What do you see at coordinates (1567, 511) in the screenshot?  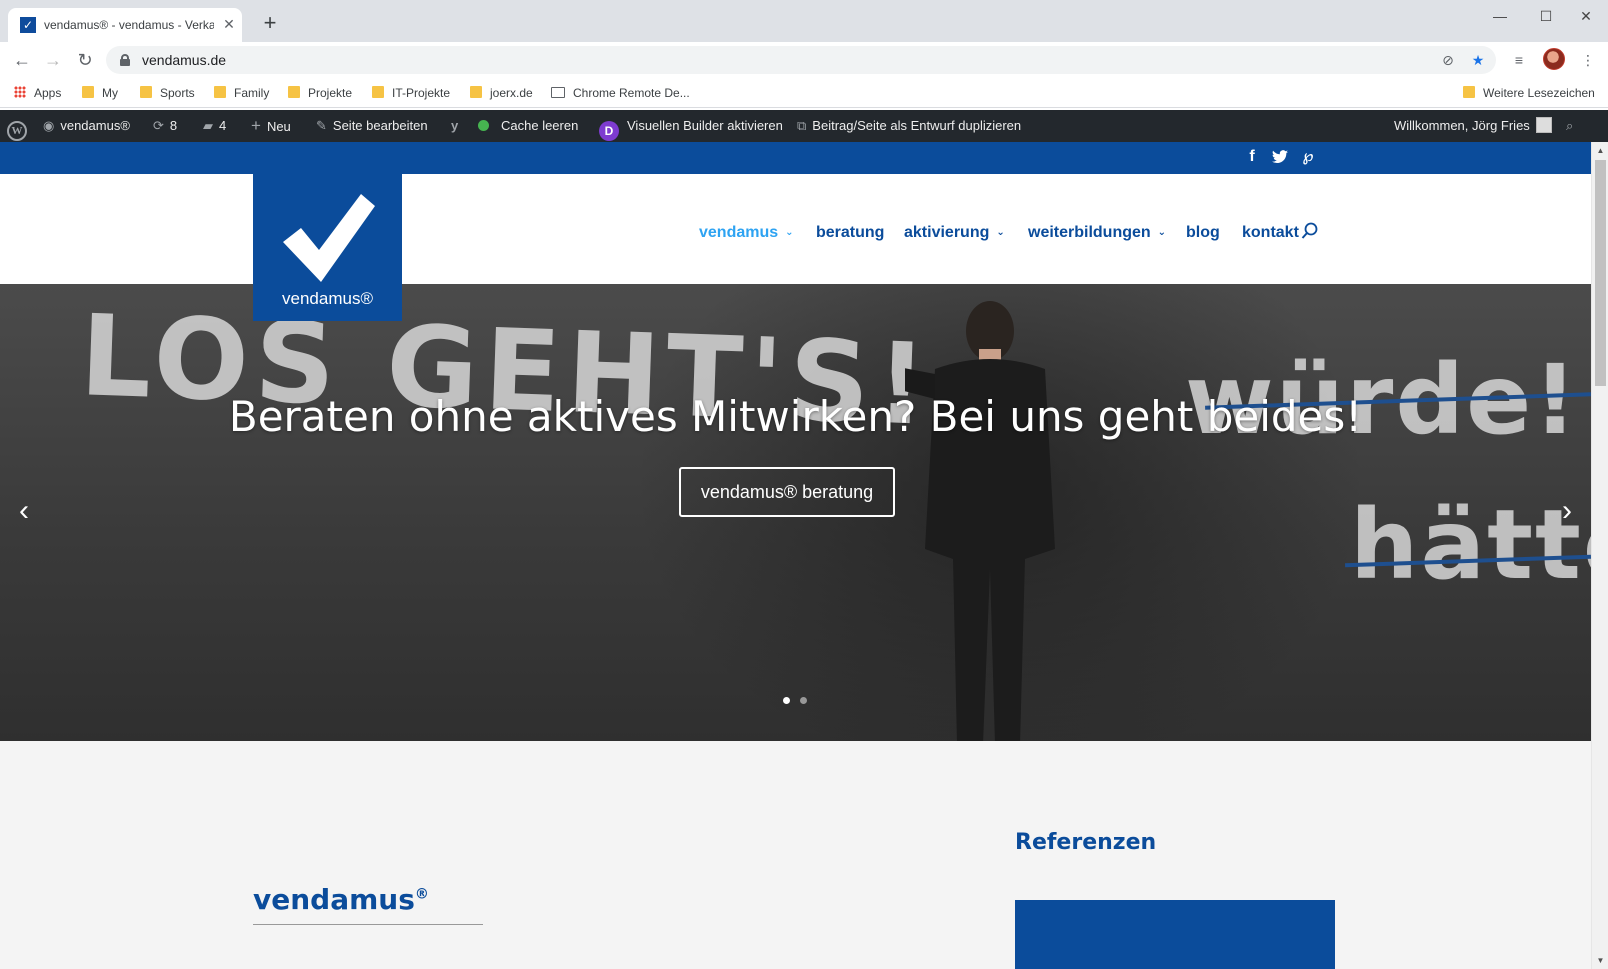 I see `slider-next-arrow-icon: ›` at bounding box center [1567, 511].